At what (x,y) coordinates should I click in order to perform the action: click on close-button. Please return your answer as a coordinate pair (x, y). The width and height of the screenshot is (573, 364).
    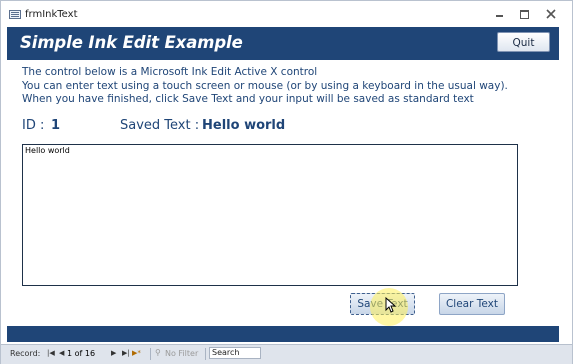
    Looking at the image, I should click on (551, 14).